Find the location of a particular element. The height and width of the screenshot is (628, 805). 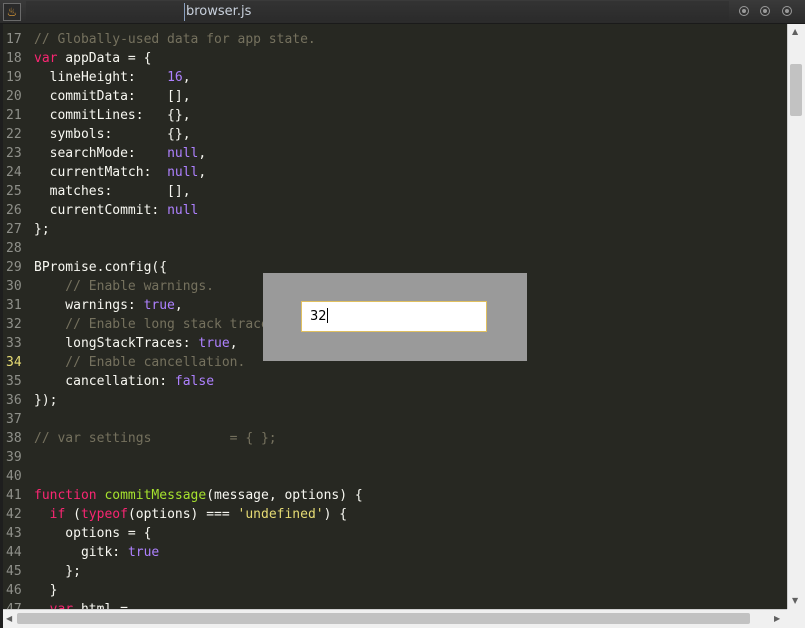

code-token: longStackTraces: is located at coordinates (116, 343).